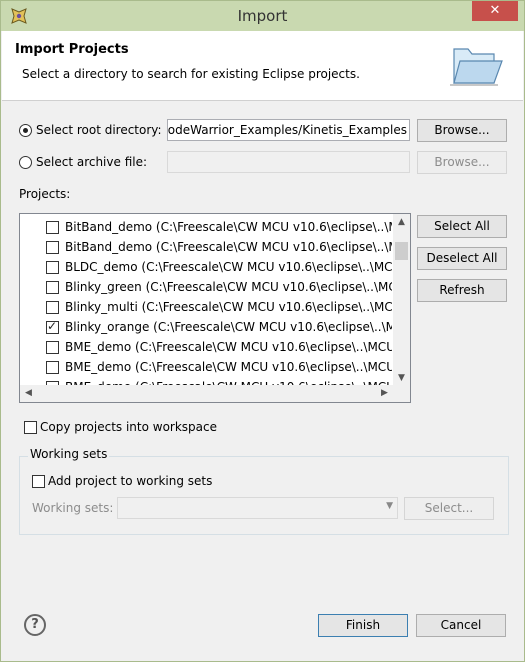 The height and width of the screenshot is (662, 525). What do you see at coordinates (99, 130) in the screenshot?
I see `select-root-label: Select root directory:` at bounding box center [99, 130].